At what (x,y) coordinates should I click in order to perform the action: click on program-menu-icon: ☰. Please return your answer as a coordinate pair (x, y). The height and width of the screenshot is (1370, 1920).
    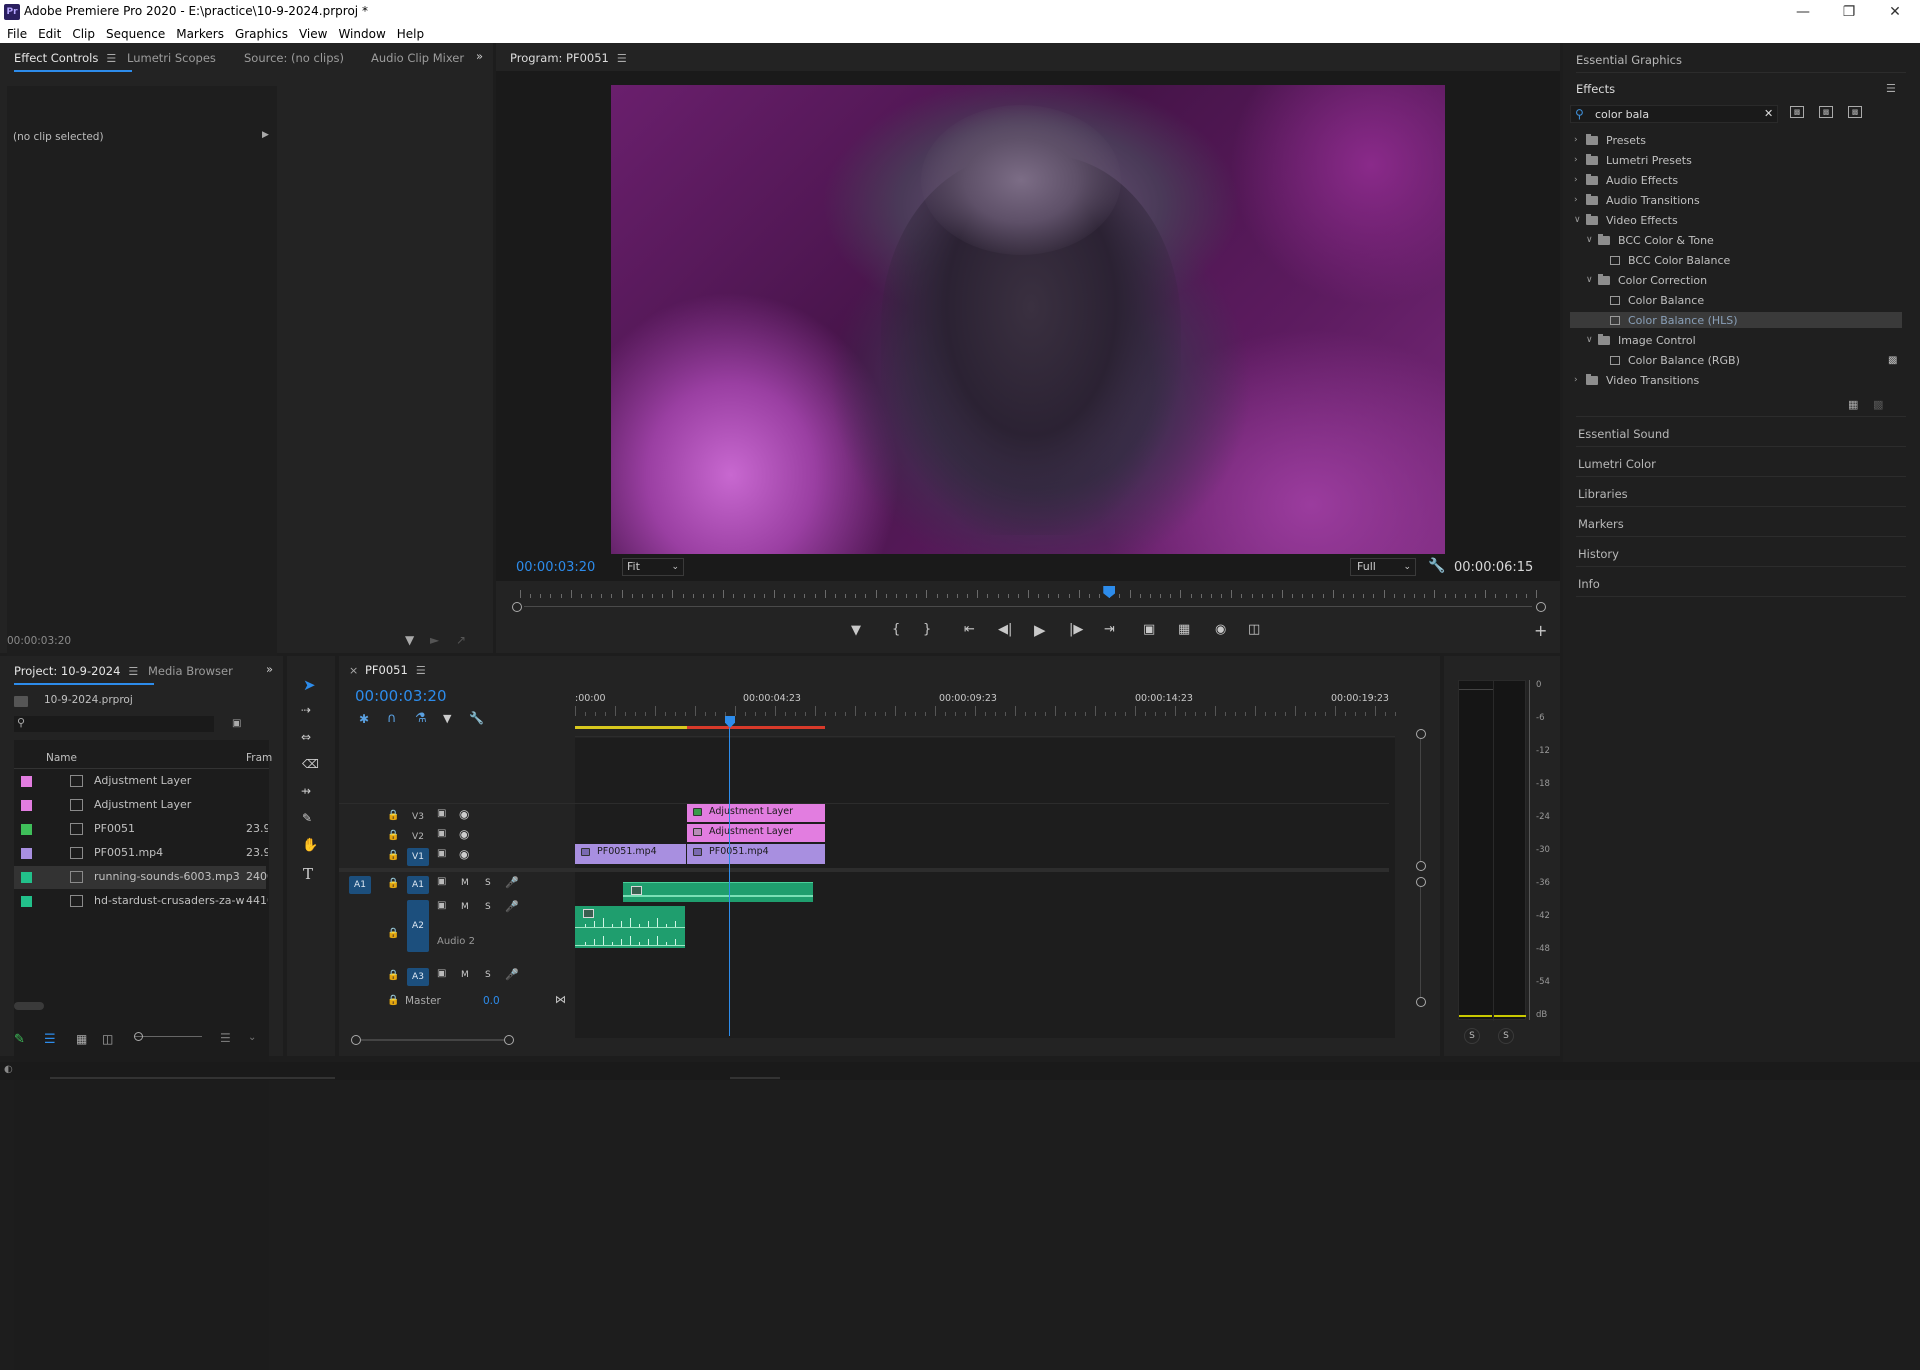
    Looking at the image, I should click on (622, 58).